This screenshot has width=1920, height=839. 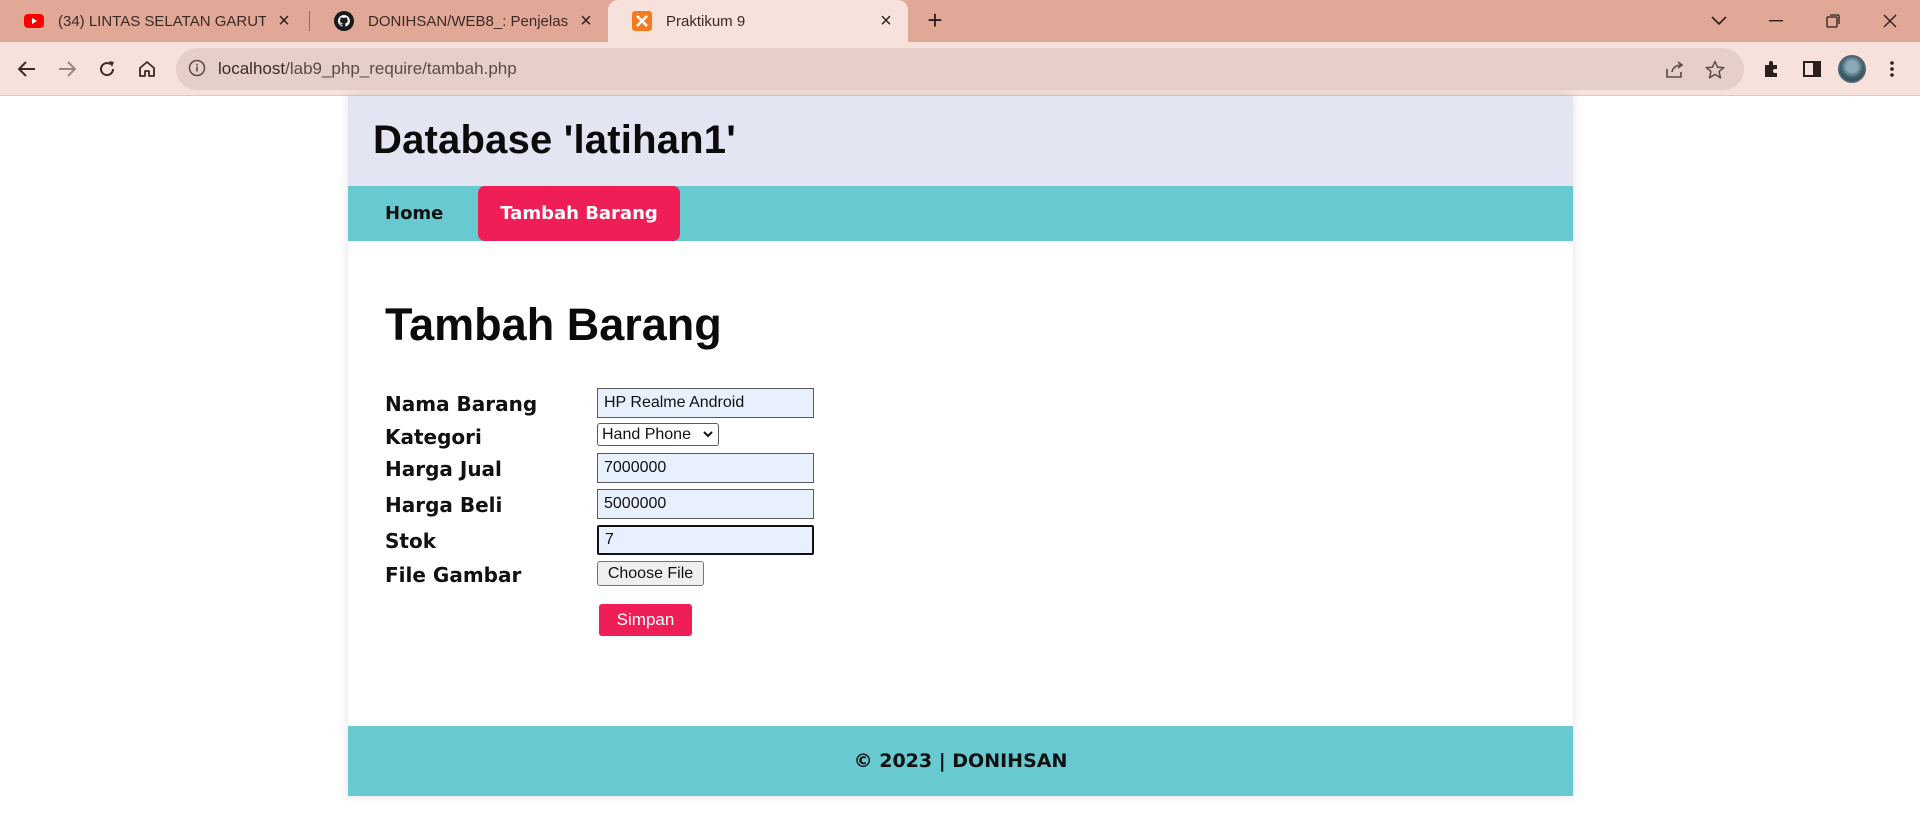 I want to click on new-tab-icon: +, so click(x=935, y=20).